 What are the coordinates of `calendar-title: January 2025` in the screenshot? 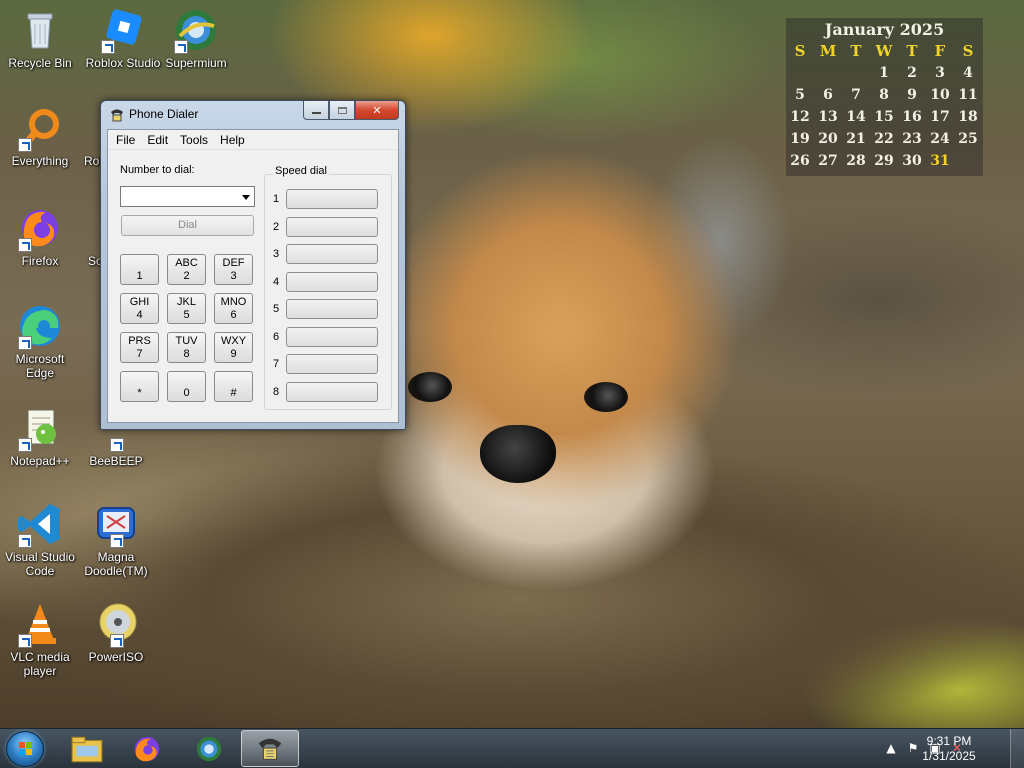 It's located at (884, 29).